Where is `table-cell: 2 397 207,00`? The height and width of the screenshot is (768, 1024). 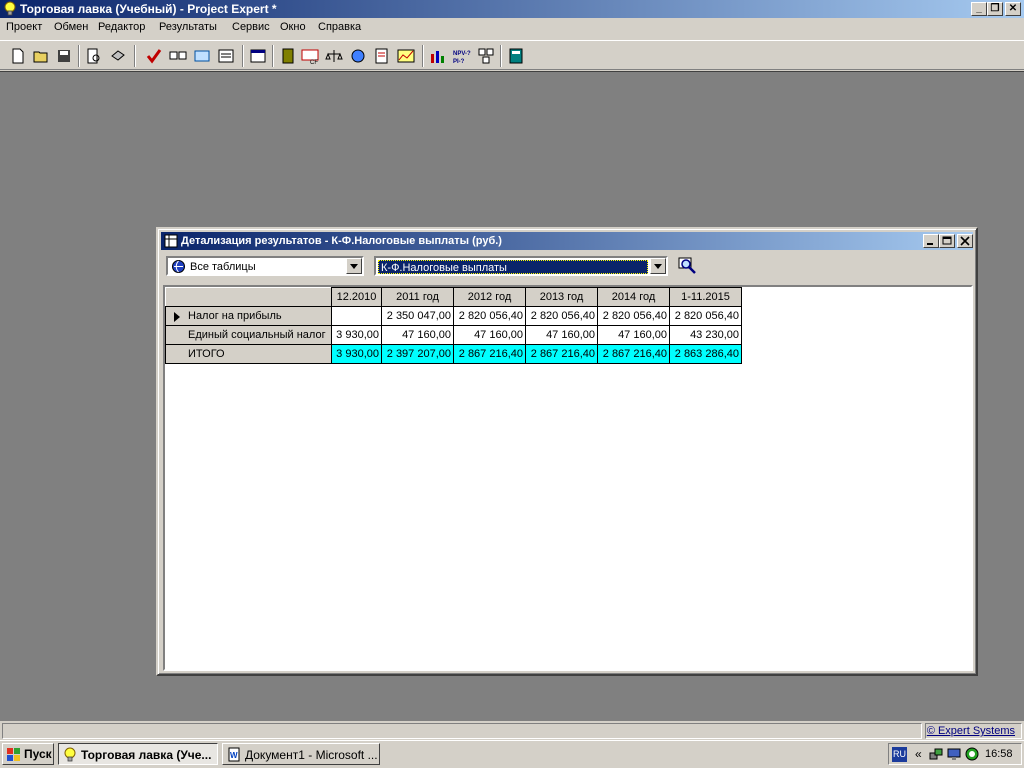
table-cell: 2 397 207,00 is located at coordinates (417, 354).